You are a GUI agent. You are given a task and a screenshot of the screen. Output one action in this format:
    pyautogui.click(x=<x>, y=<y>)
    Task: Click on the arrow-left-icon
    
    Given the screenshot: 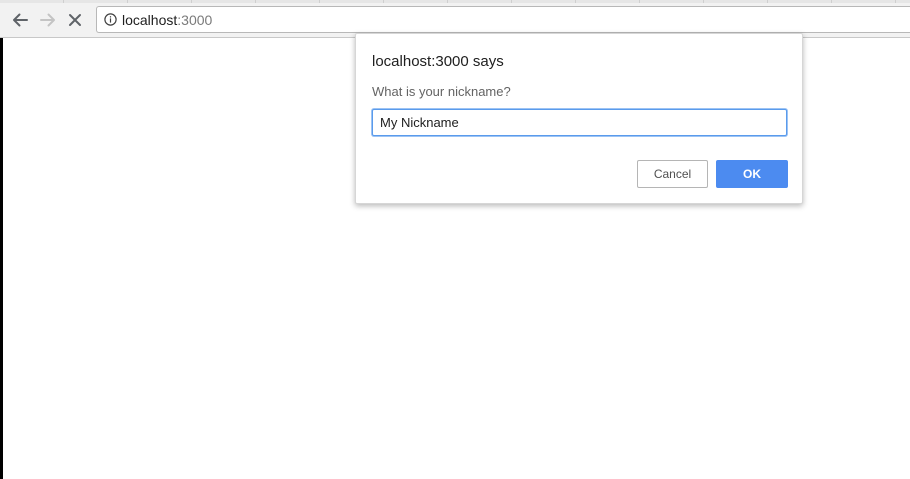 What is the action you would take?
    pyautogui.click(x=20, y=20)
    